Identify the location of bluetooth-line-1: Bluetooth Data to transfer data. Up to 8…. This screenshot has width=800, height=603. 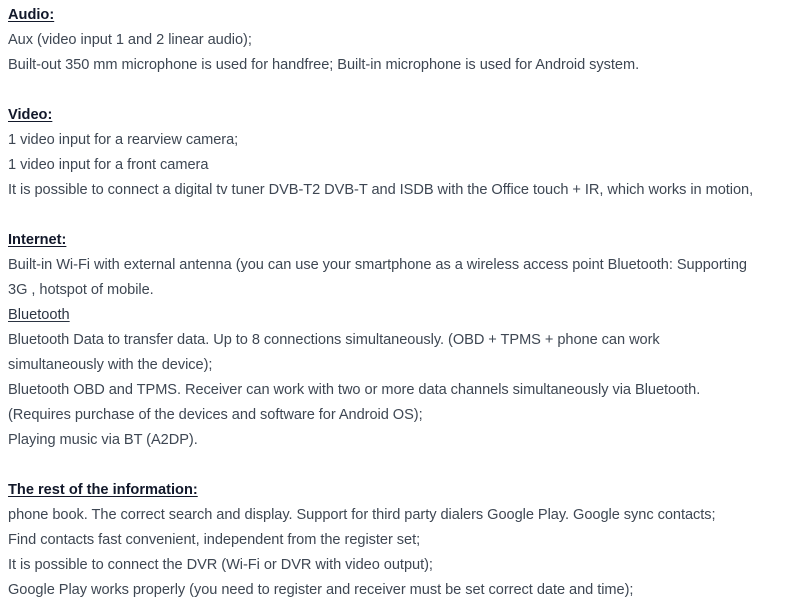
(334, 340).